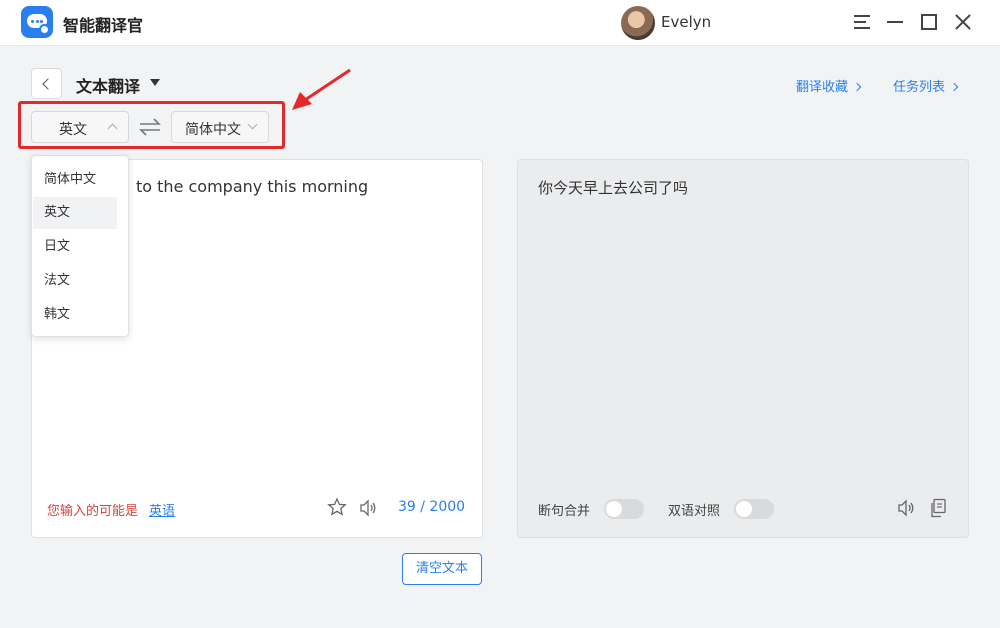 Image resolution: width=1000 pixels, height=628 pixels. I want to click on target-language-select: 简体中文, so click(220, 127).